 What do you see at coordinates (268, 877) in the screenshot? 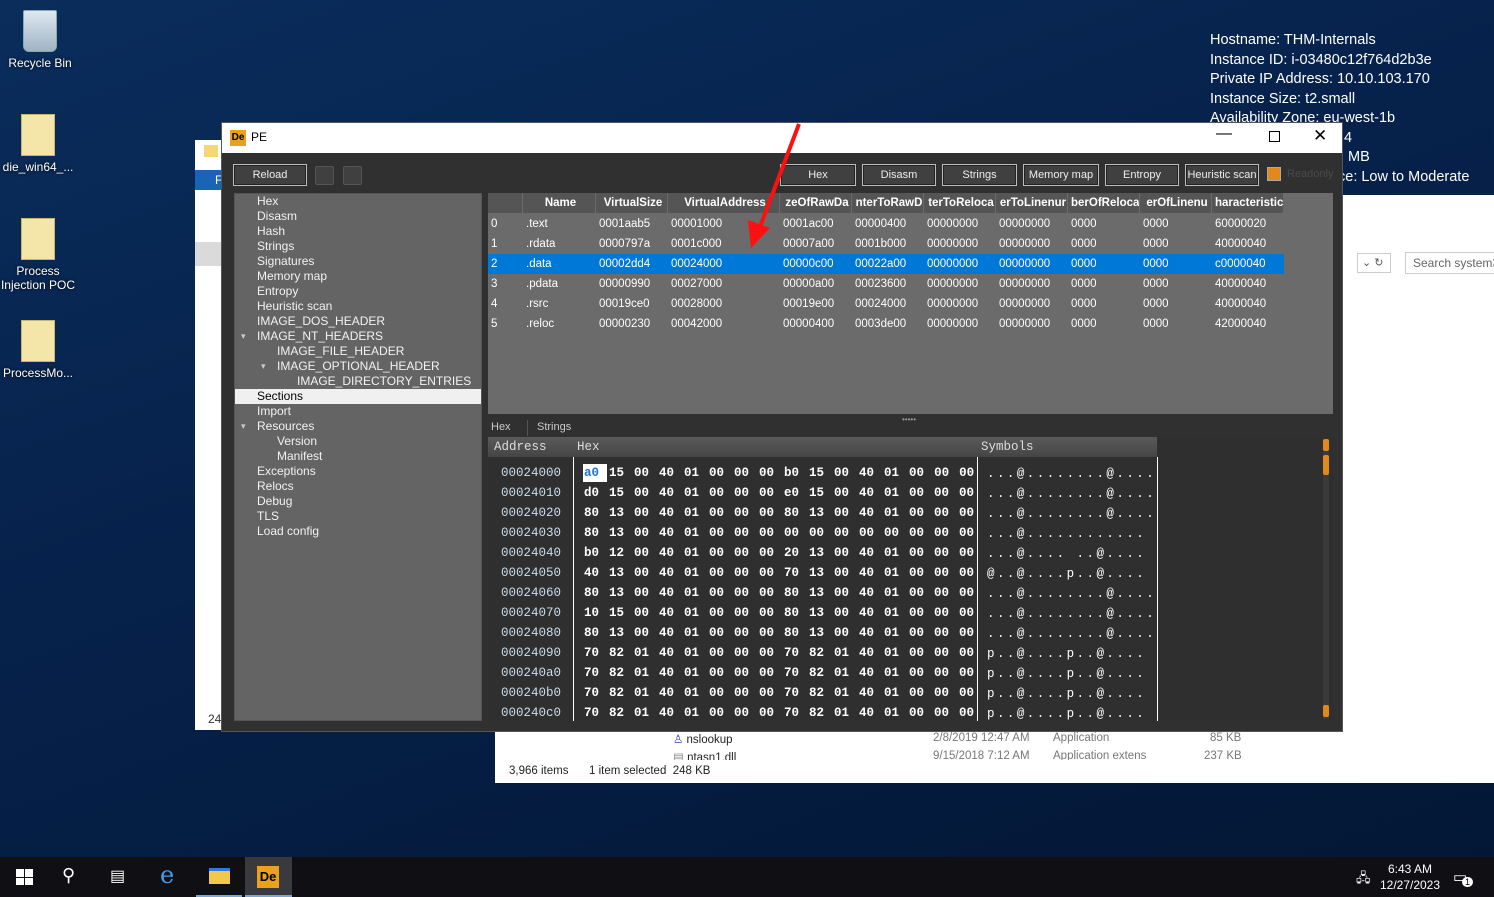
I see `die-taskbar-icon: De` at bounding box center [268, 877].